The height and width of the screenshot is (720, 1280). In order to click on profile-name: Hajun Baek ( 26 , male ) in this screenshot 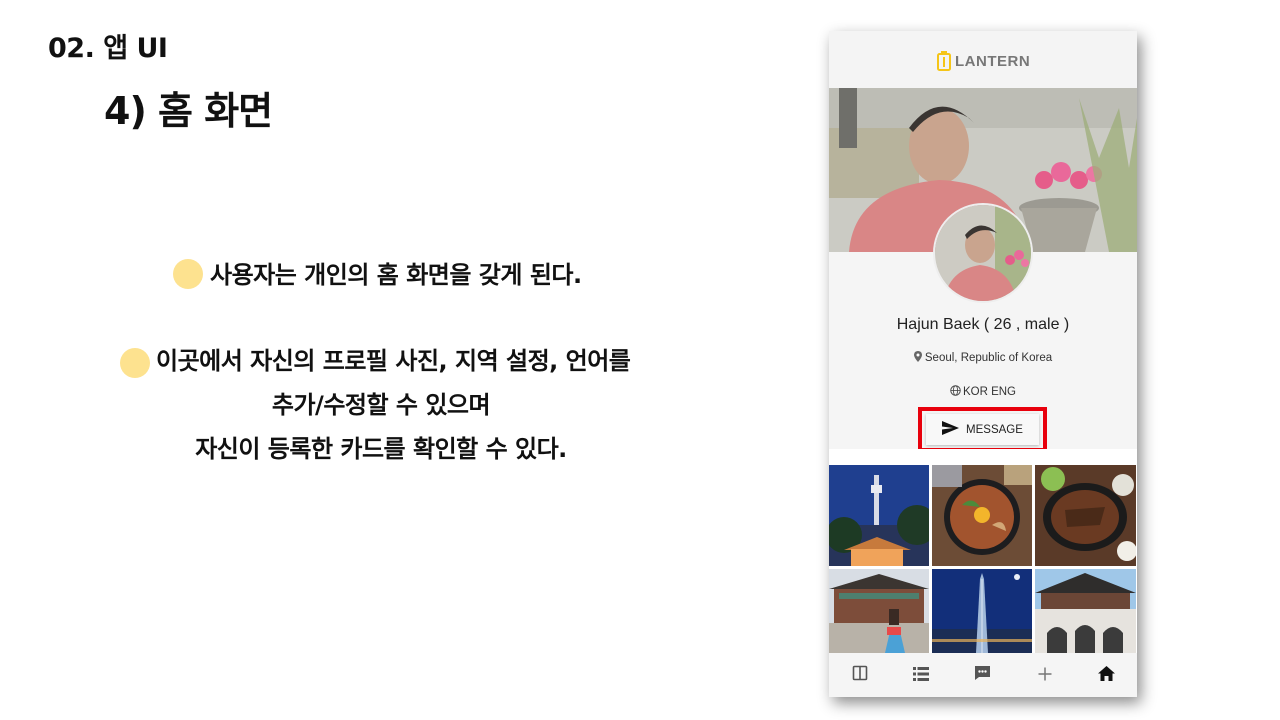, I will do `click(983, 324)`.